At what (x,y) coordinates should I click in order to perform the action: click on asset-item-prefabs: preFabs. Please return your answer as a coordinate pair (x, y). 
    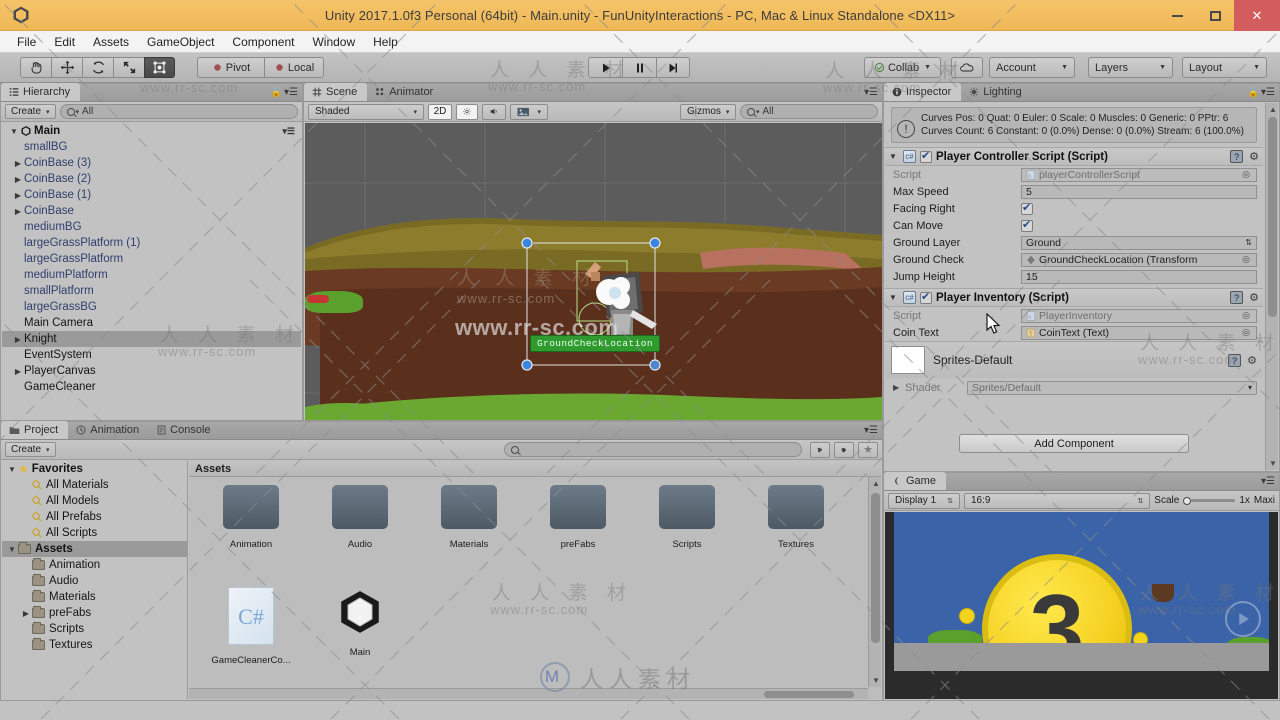
    Looking at the image, I should click on (578, 517).